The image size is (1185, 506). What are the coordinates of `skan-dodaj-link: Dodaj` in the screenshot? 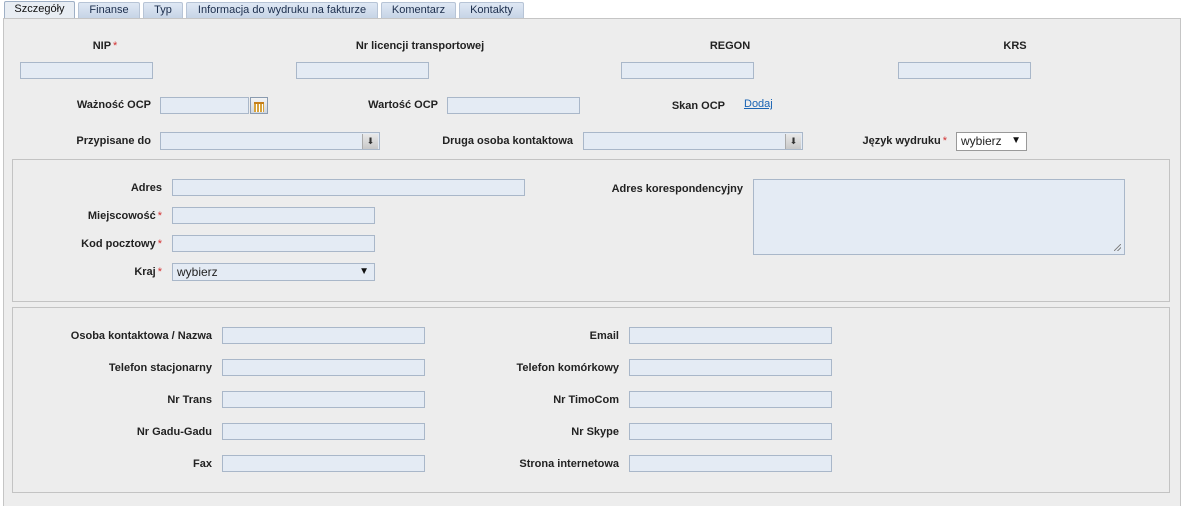 It's located at (758, 104).